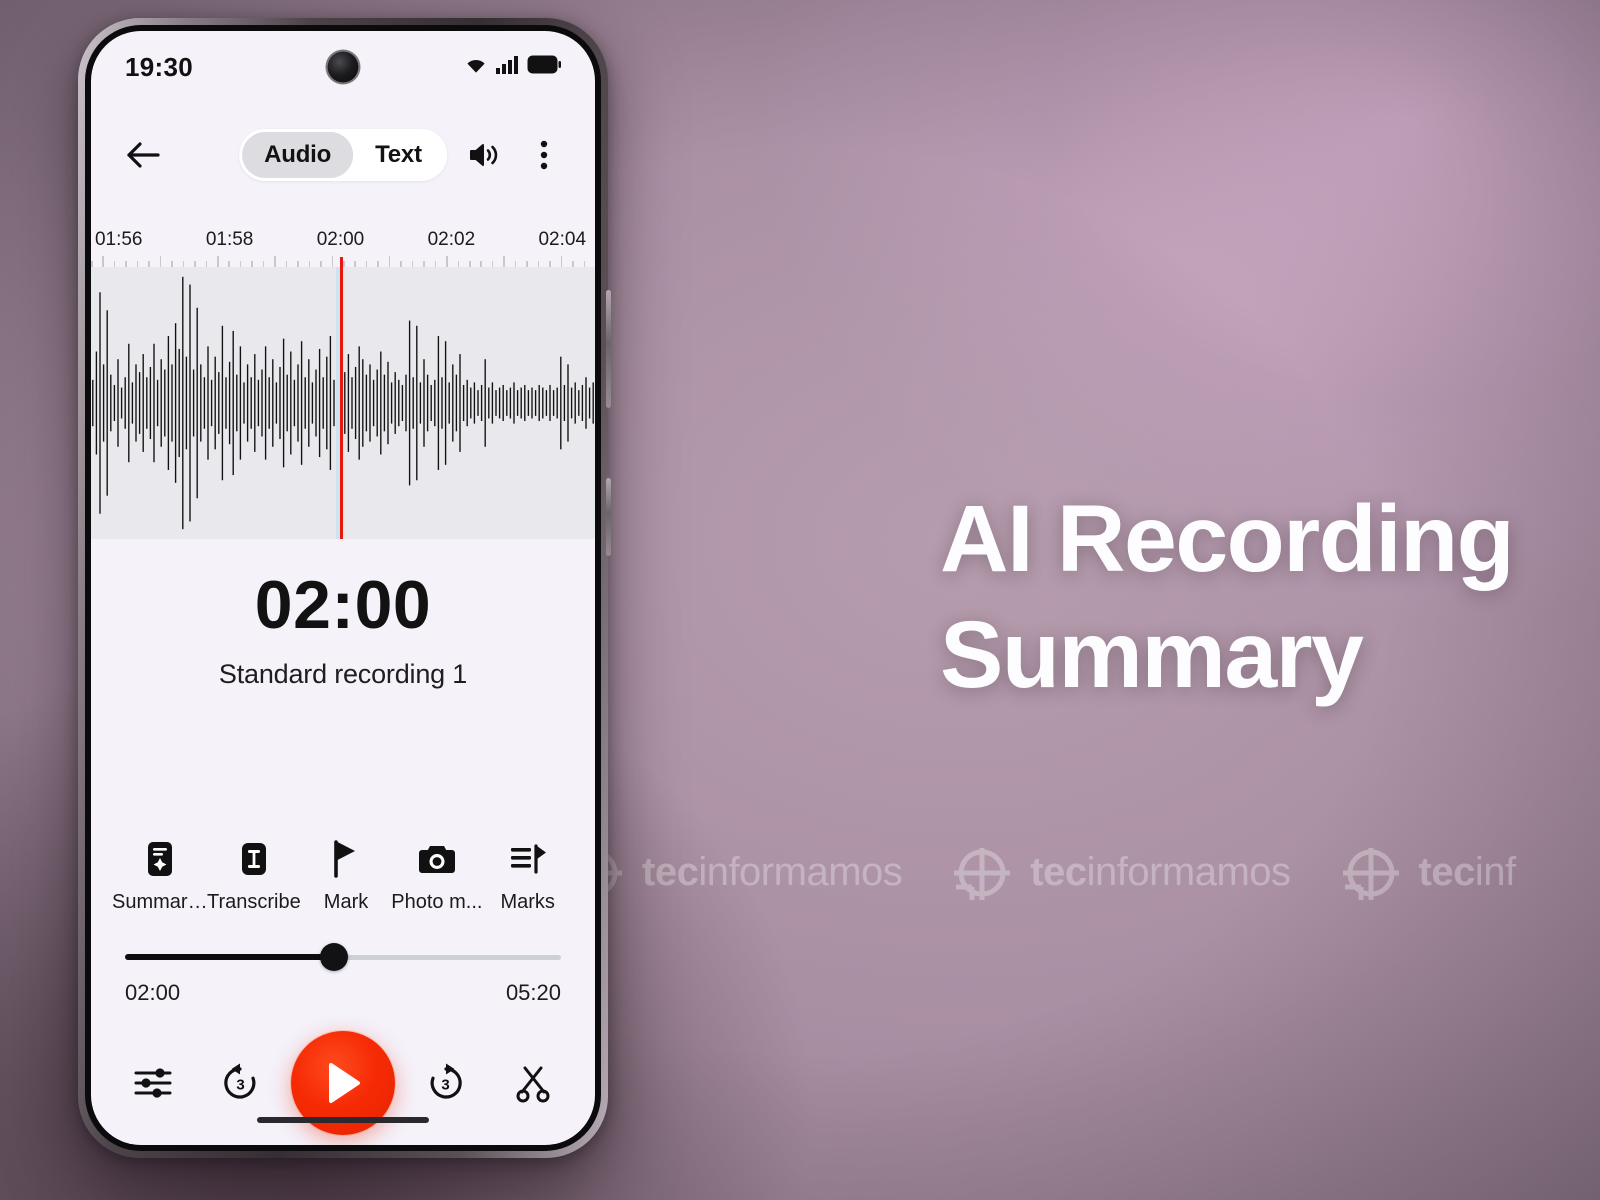 The width and height of the screenshot is (1600, 1200). What do you see at coordinates (143, 155) in the screenshot?
I see `back-button` at bounding box center [143, 155].